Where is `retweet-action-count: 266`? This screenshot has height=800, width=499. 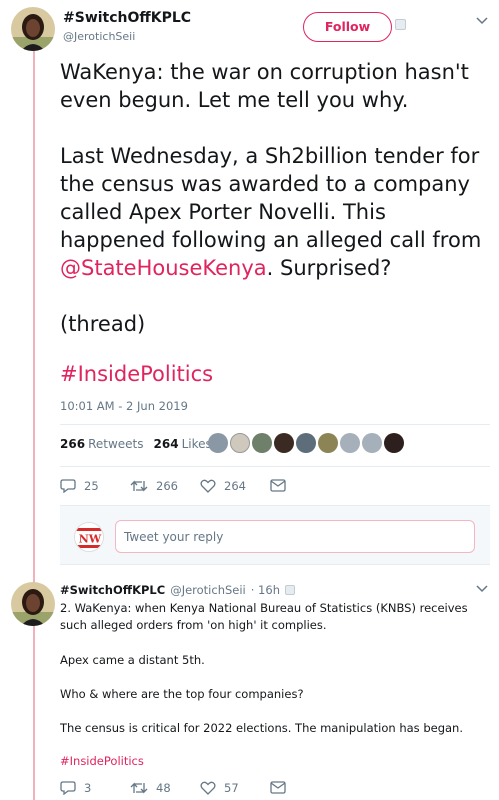 retweet-action-count: 266 is located at coordinates (167, 485).